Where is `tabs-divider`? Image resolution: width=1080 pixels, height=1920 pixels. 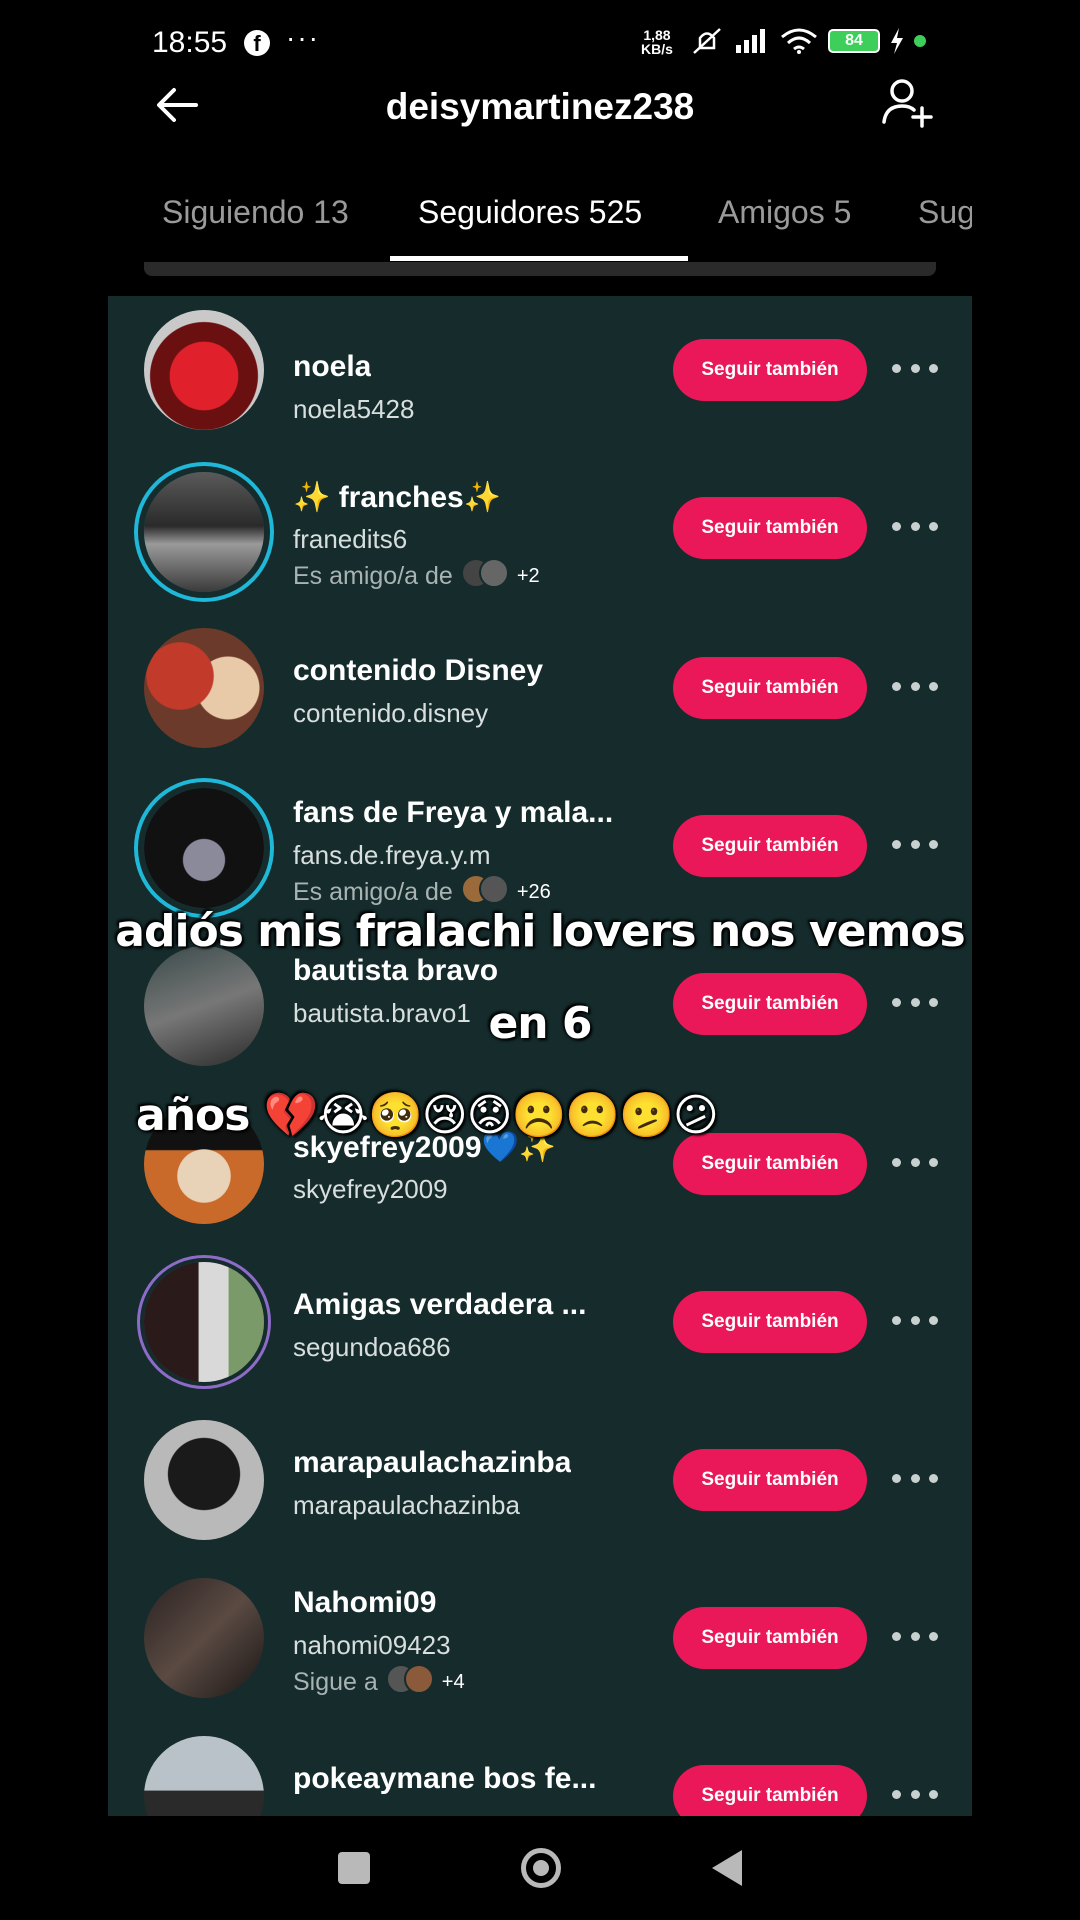 tabs-divider is located at coordinates (540, 269).